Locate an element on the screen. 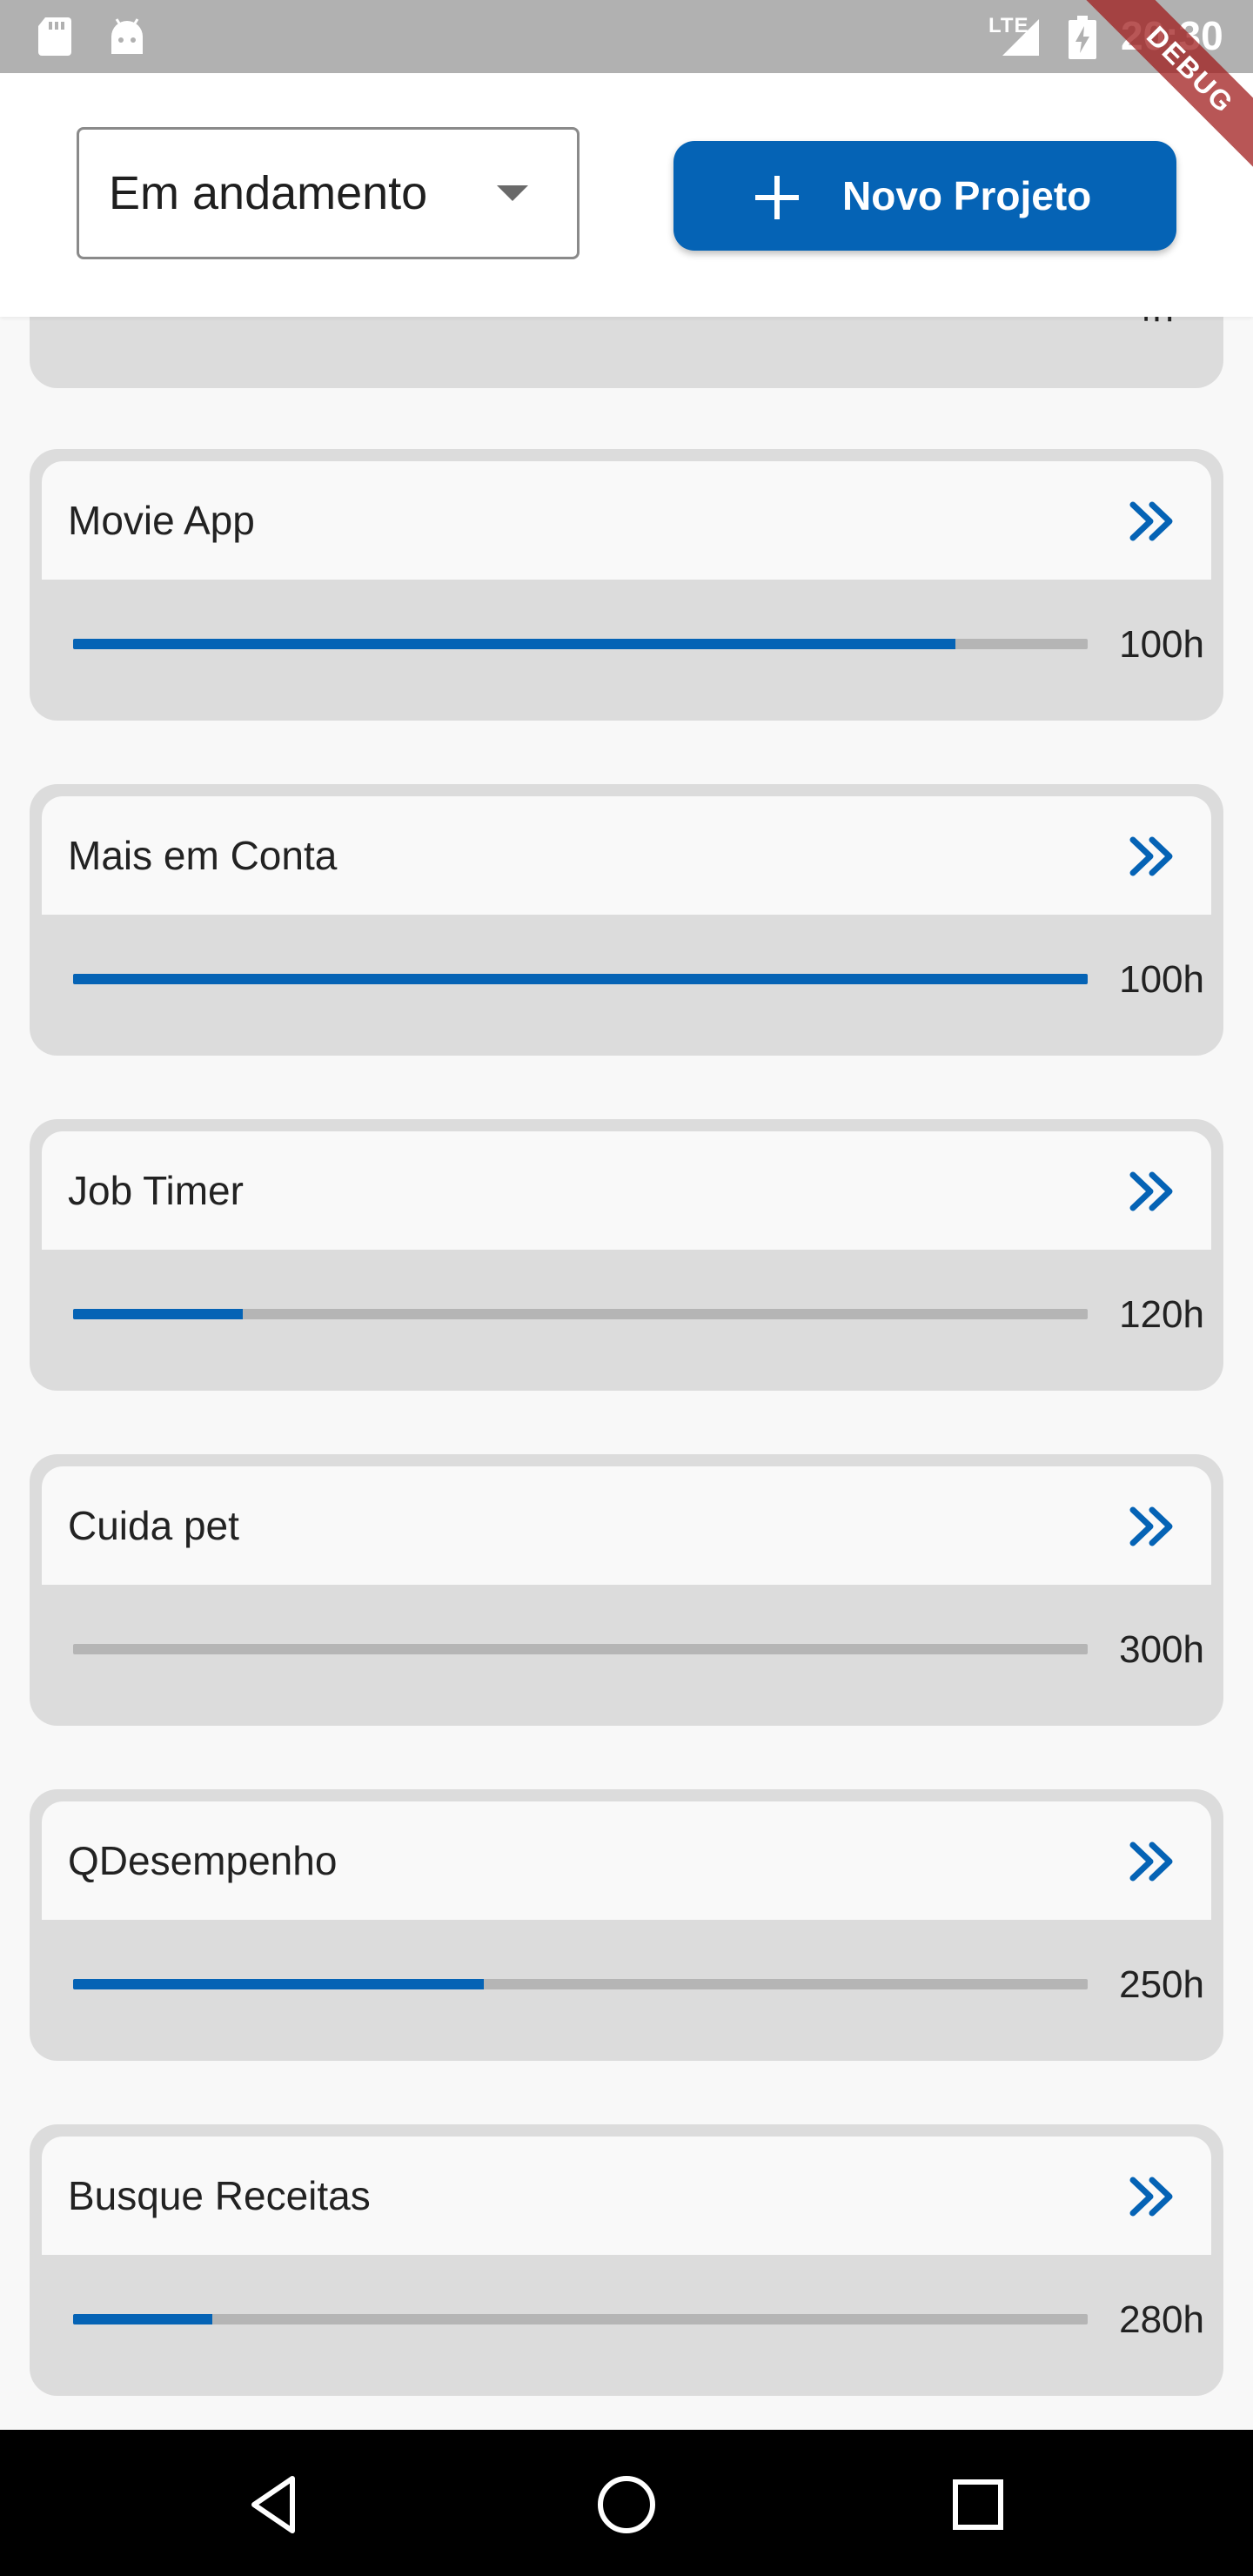 The image size is (1253, 2576). project-name: Mais em Conta is located at coordinates (203, 855).